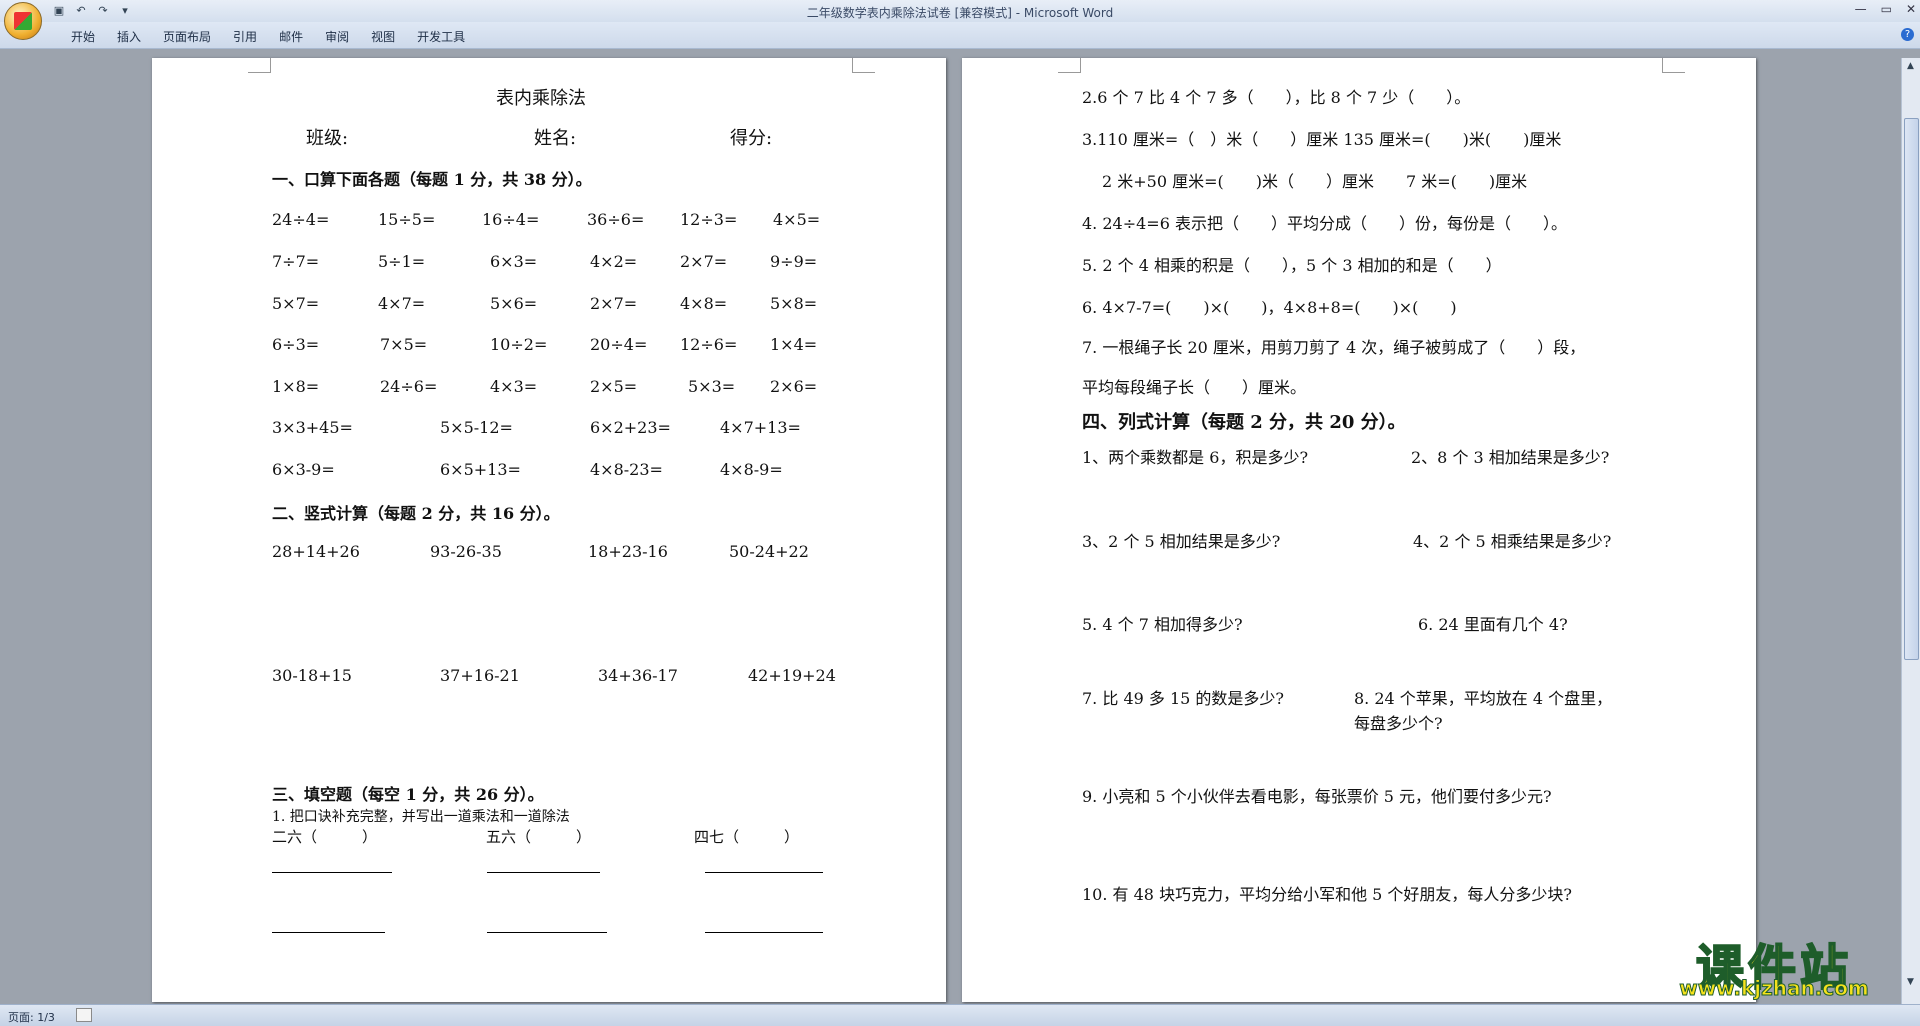 The height and width of the screenshot is (1026, 1920). What do you see at coordinates (555, 138) in the screenshot?
I see `name-label: 姓名:` at bounding box center [555, 138].